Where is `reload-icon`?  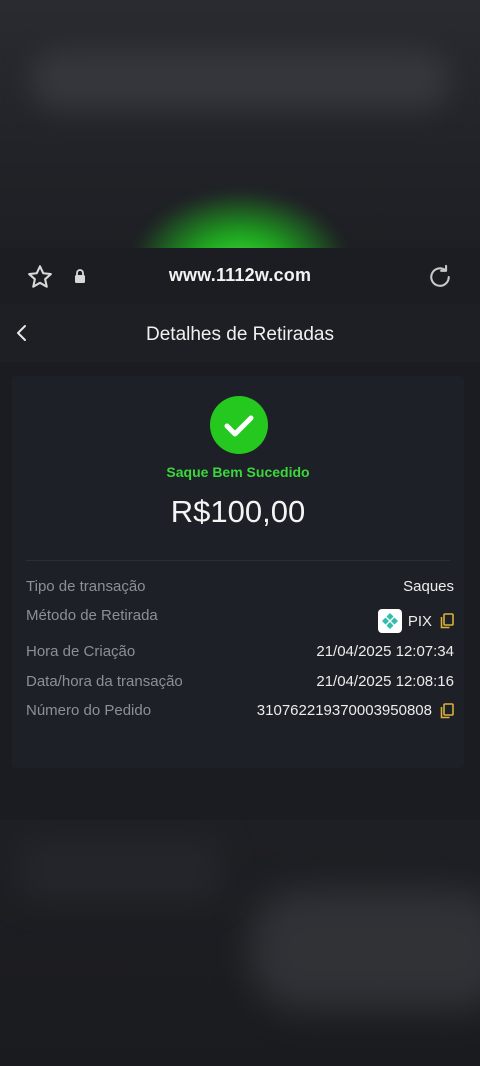 reload-icon is located at coordinates (440, 277).